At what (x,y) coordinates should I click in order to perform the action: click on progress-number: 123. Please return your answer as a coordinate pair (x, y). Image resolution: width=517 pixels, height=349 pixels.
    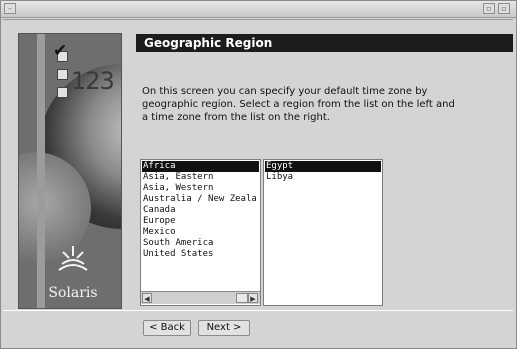
    Looking at the image, I should click on (93, 81).